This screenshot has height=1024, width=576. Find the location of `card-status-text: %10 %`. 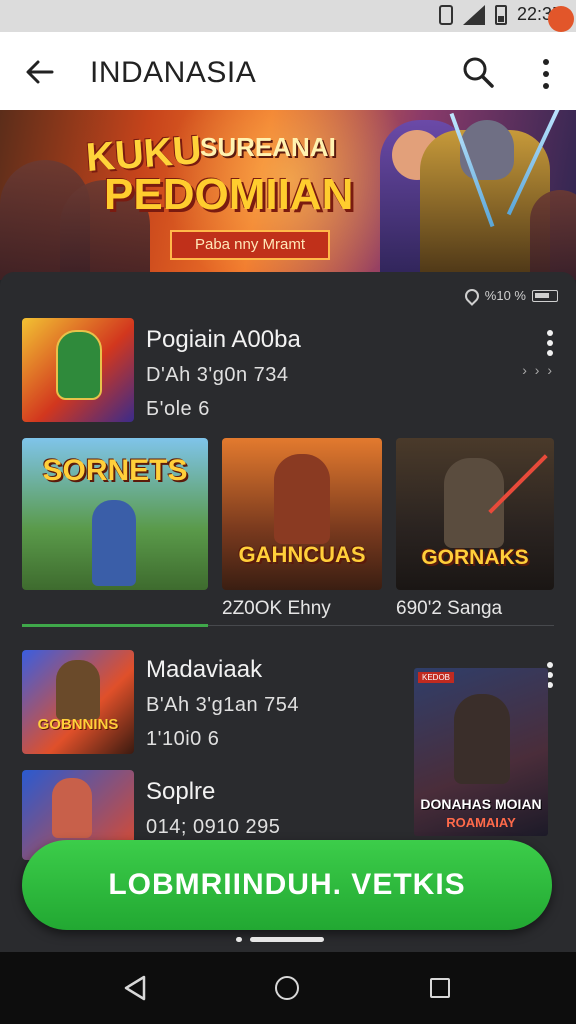

card-status-text: %10 % is located at coordinates (505, 295).